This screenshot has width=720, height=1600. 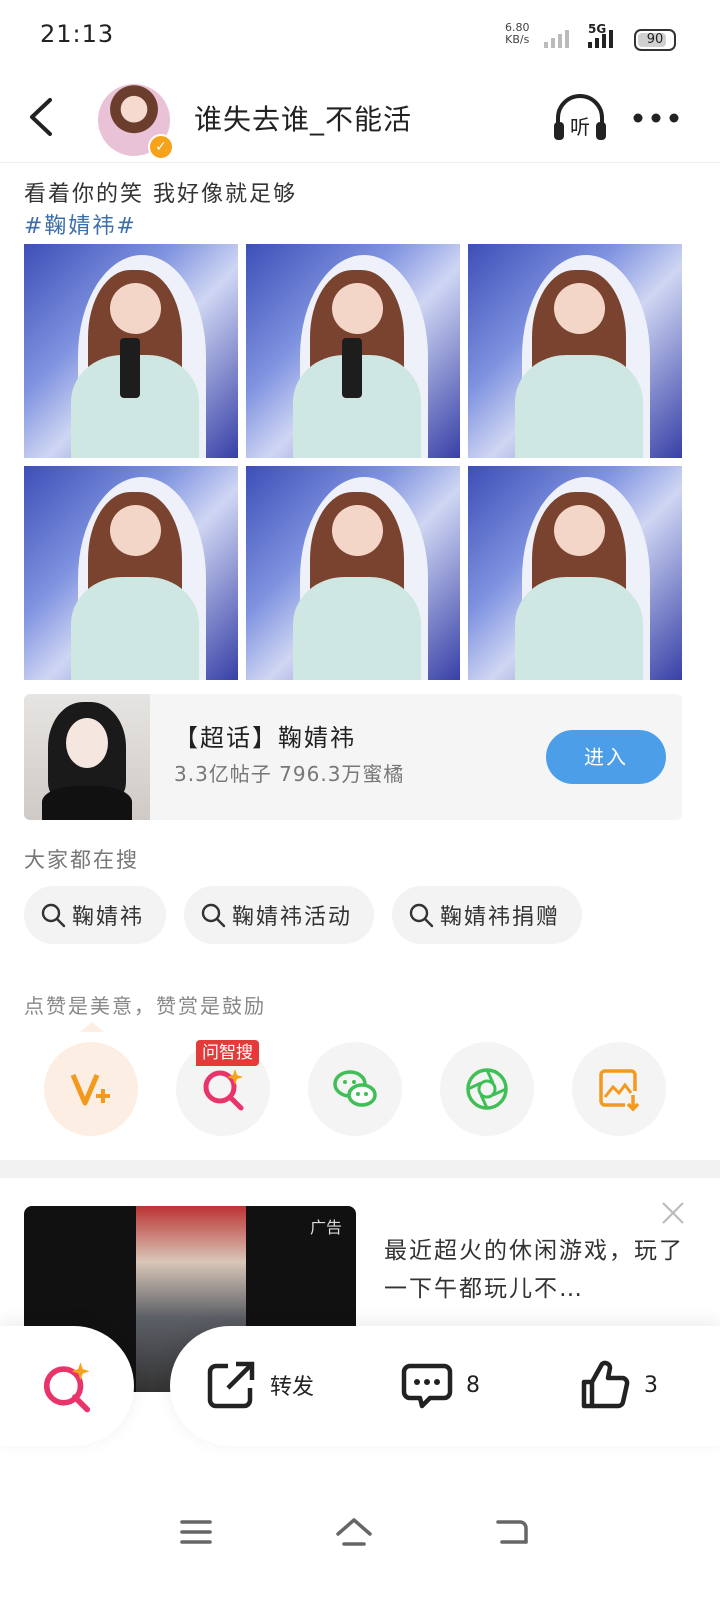 I want to click on zhisou-fab-button, so click(x=67, y=1386).